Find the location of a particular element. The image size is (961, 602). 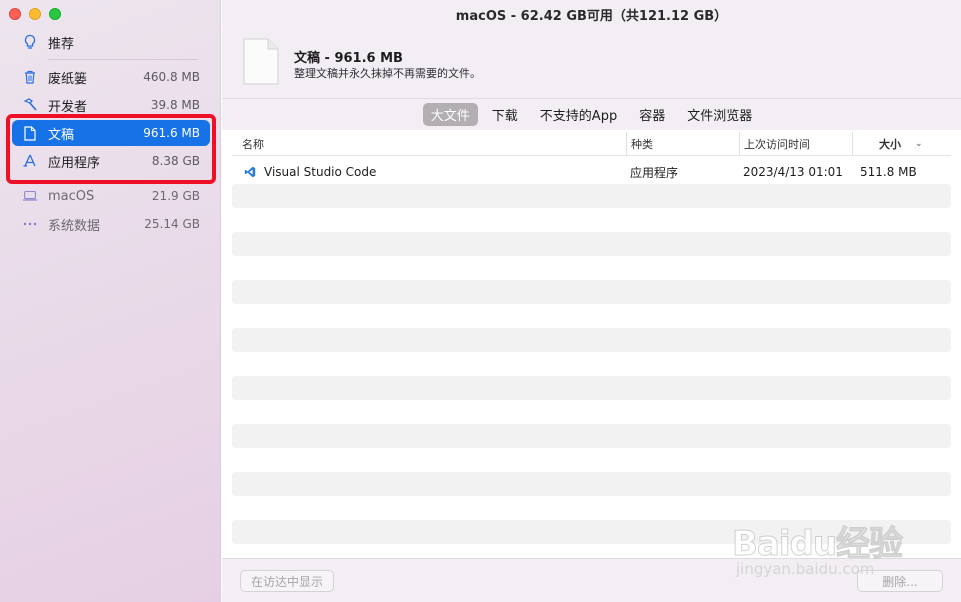

sidebar-item-size: 460.8 MB is located at coordinates (171, 77).